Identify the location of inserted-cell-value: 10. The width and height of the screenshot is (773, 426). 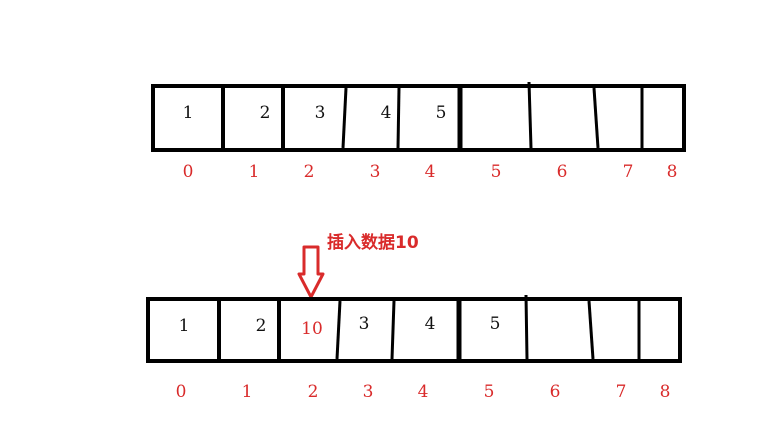
(312, 329).